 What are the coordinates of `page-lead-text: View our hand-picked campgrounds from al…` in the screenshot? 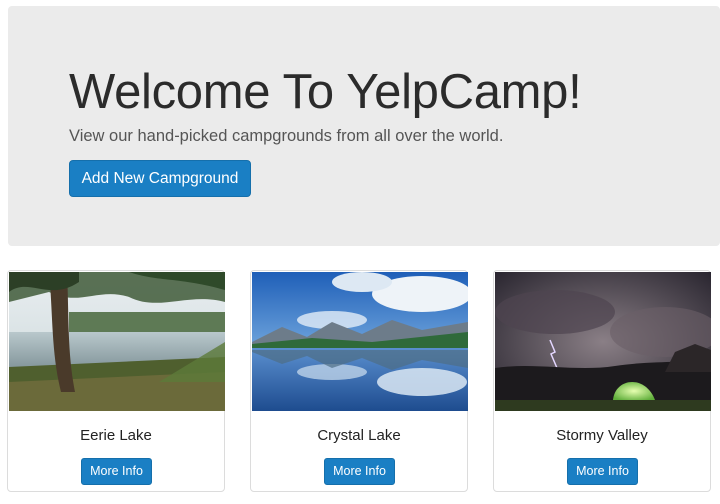 It's located at (286, 136).